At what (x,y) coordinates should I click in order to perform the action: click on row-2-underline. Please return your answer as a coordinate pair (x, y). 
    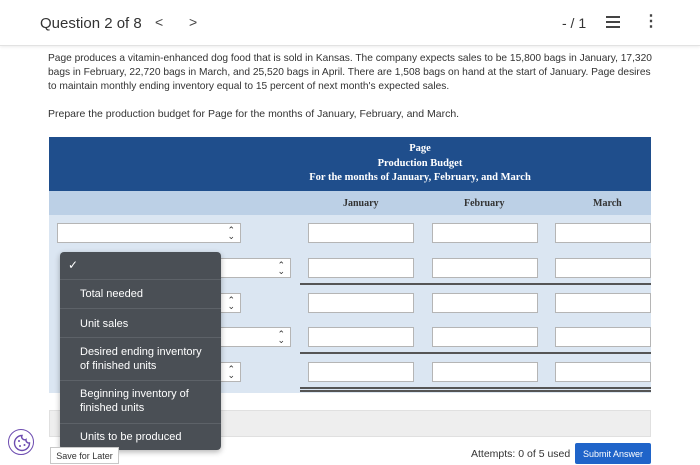
    Looking at the image, I should click on (475, 284).